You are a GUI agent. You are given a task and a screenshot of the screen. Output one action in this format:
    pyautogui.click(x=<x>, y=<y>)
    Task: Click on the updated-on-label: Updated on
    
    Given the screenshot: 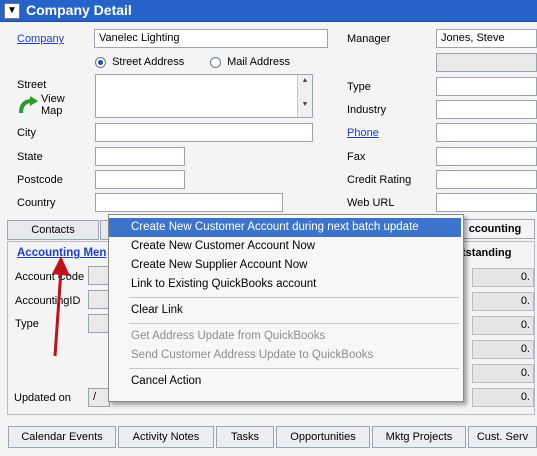 What is the action you would take?
    pyautogui.click(x=42, y=398)
    